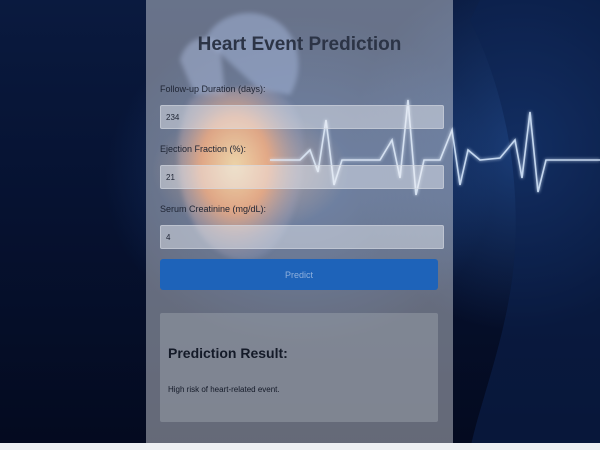  I want to click on bottom-strip, so click(300, 446).